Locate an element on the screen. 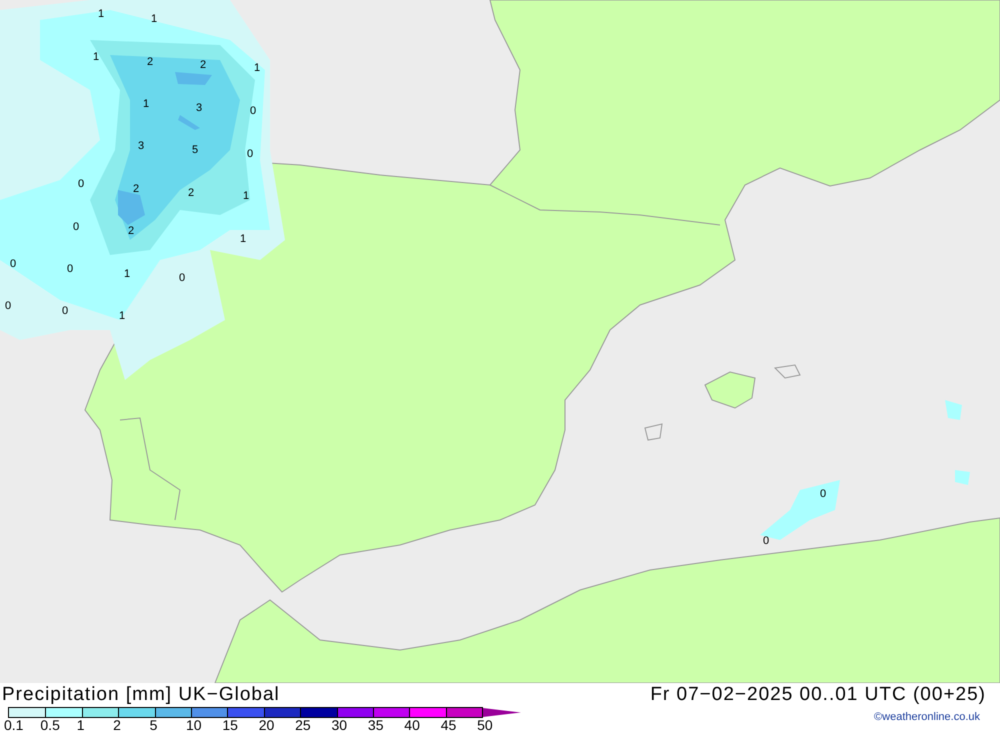 This screenshot has height=733, width=1000. scale-tick-label: 20 is located at coordinates (267, 725).